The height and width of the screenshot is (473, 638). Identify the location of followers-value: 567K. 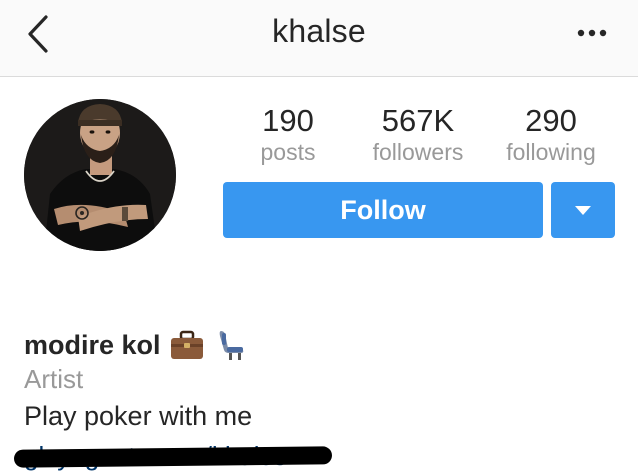
(418, 120).